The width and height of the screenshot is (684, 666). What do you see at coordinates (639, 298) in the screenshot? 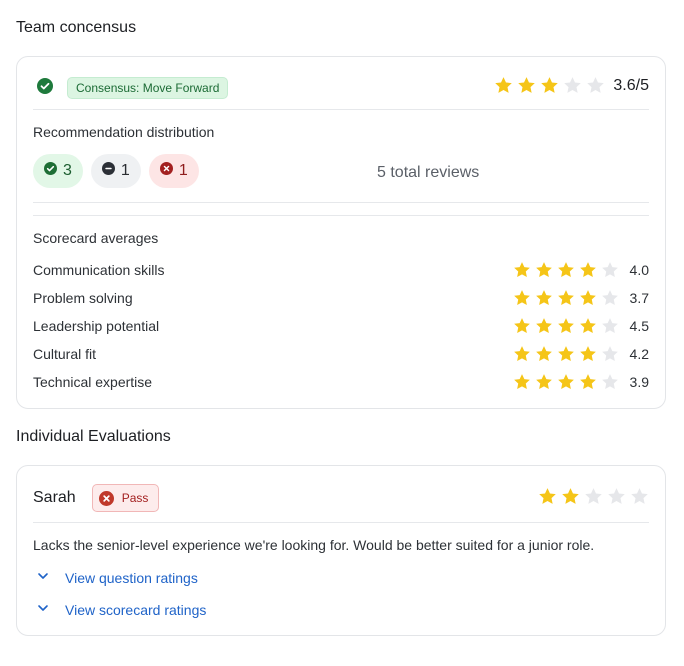
I see `scorecard-value: 3.7` at bounding box center [639, 298].